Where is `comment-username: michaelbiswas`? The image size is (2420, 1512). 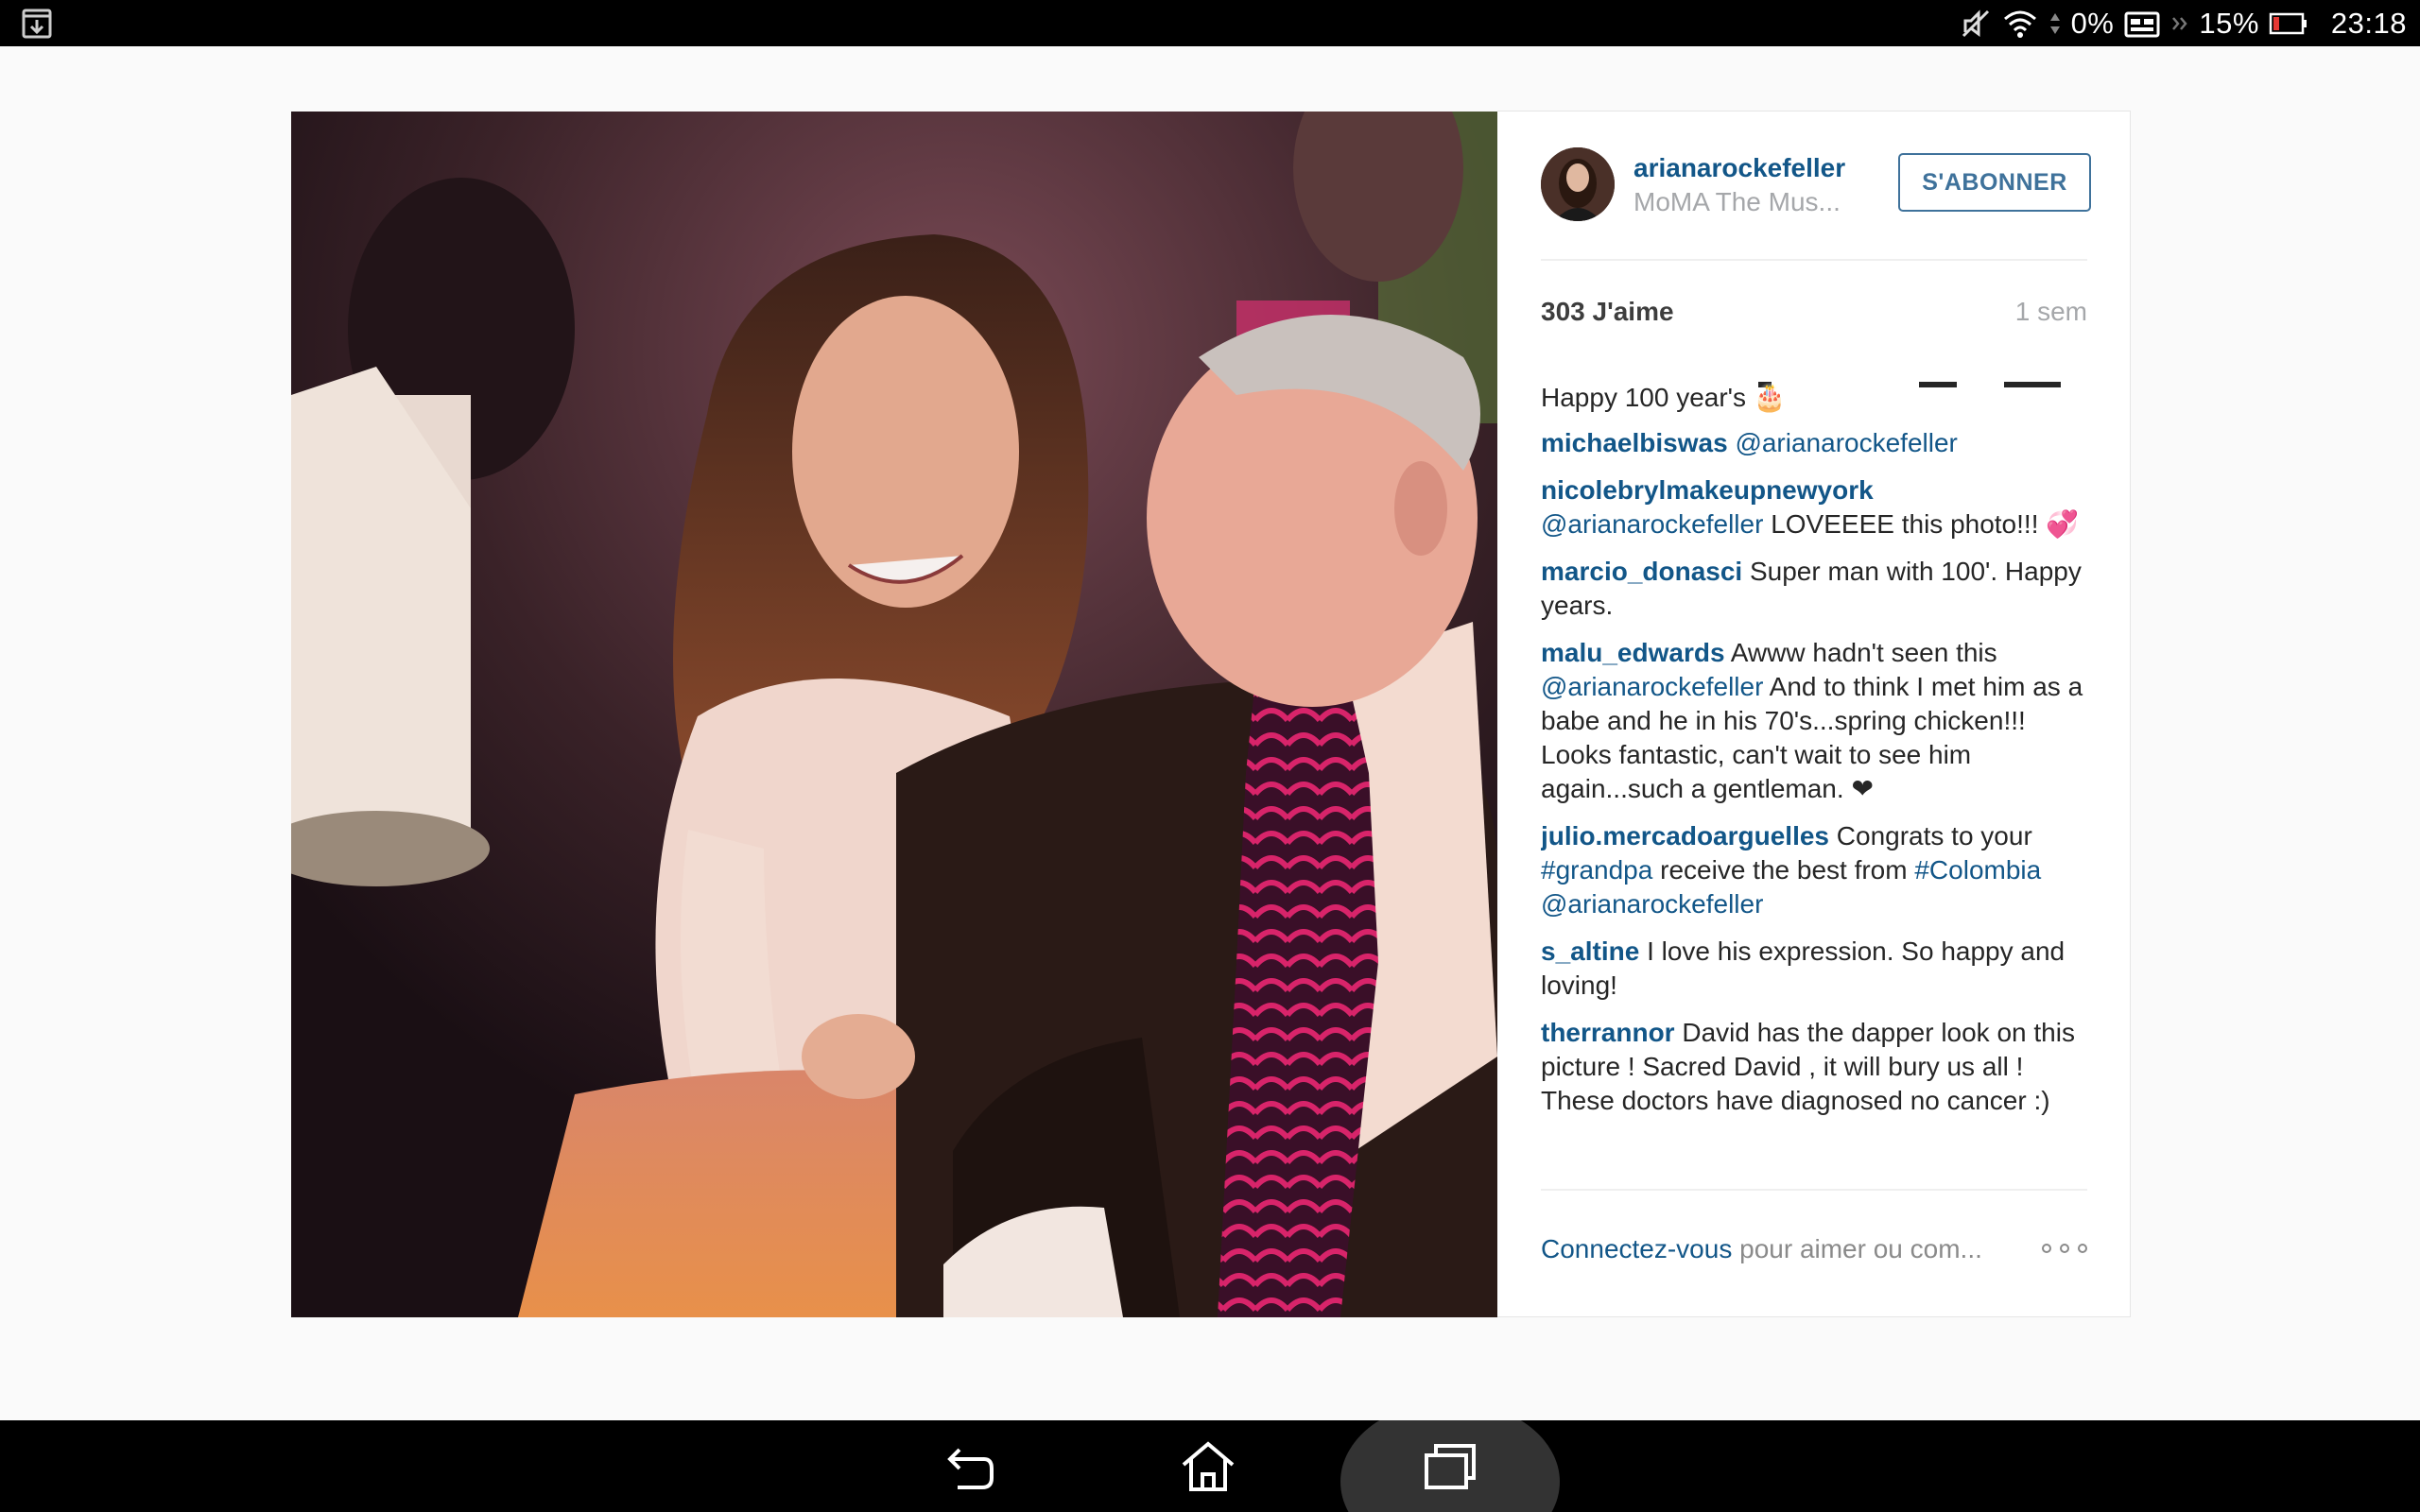
comment-username: michaelbiswas is located at coordinates (1634, 442).